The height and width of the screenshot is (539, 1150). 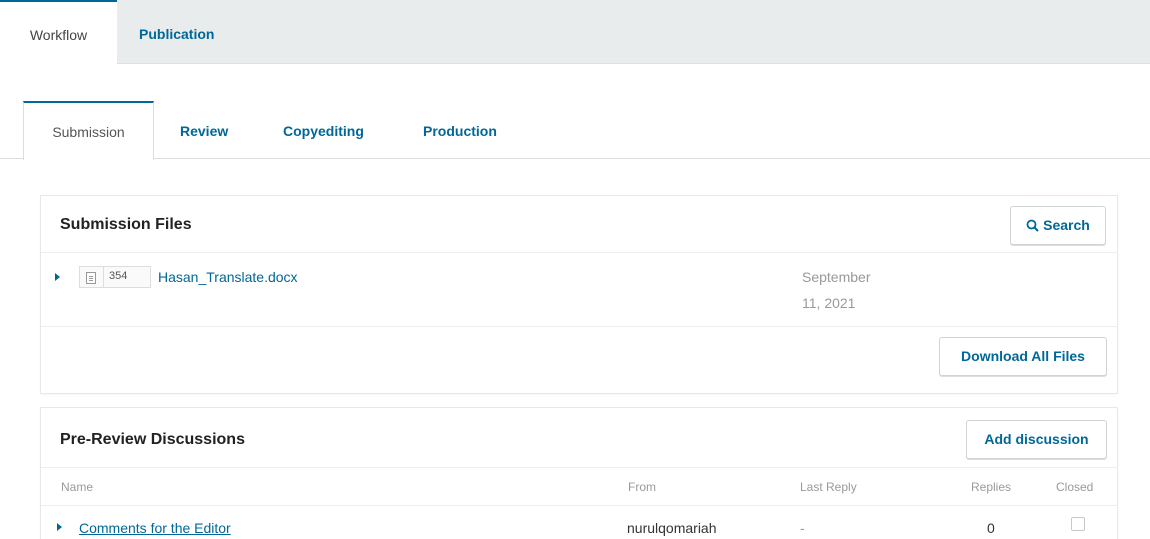 I want to click on tab-copyediting: Copyediting, so click(x=323, y=130).